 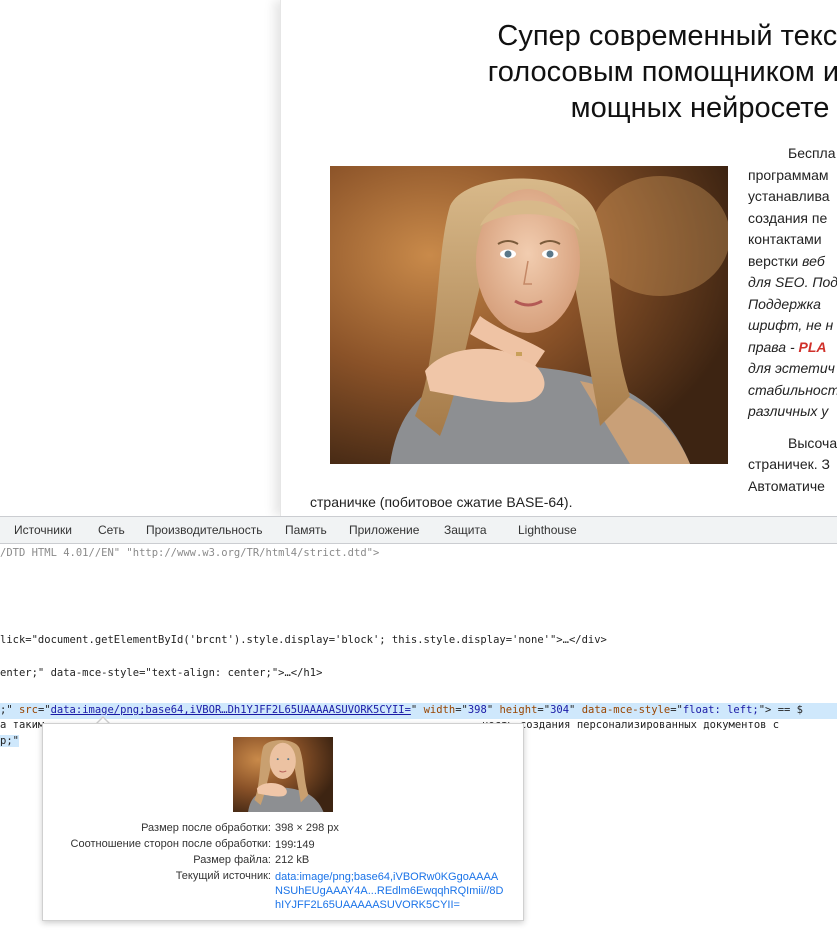 I want to click on dom-small-line: p;", so click(x=9, y=741).